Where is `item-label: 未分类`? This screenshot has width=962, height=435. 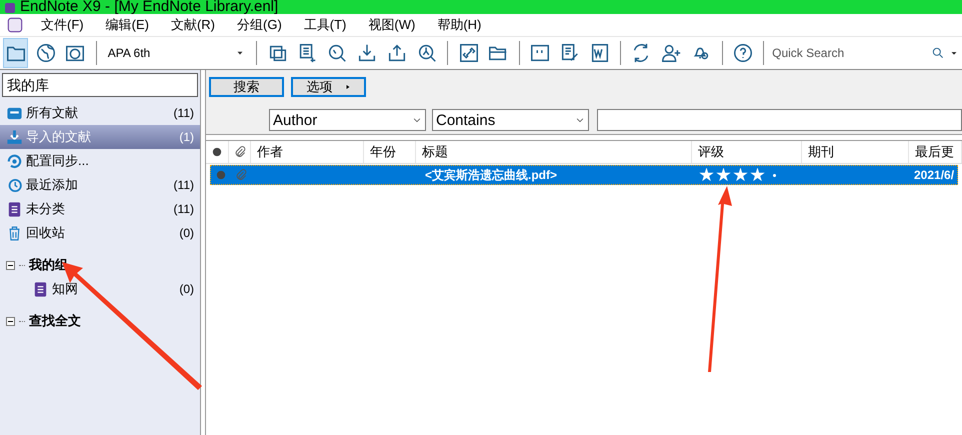
item-label: 未分类 is located at coordinates (46, 209).